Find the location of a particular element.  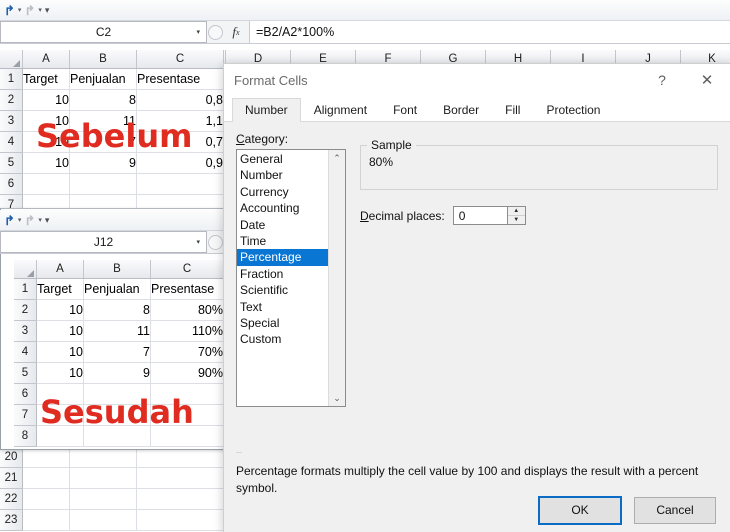

cell-C3: 1,1 is located at coordinates (180, 121).